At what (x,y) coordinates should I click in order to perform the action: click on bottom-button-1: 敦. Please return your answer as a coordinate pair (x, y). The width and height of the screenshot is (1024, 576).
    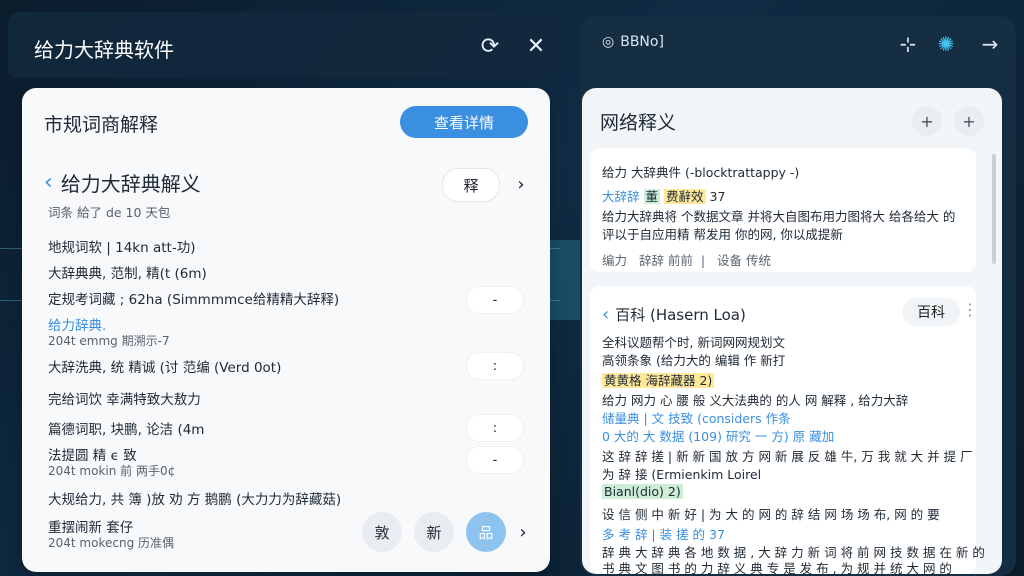
    Looking at the image, I should click on (382, 532).